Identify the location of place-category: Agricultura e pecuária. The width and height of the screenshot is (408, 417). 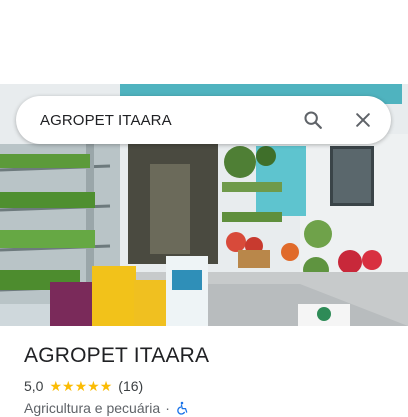
(92, 408).